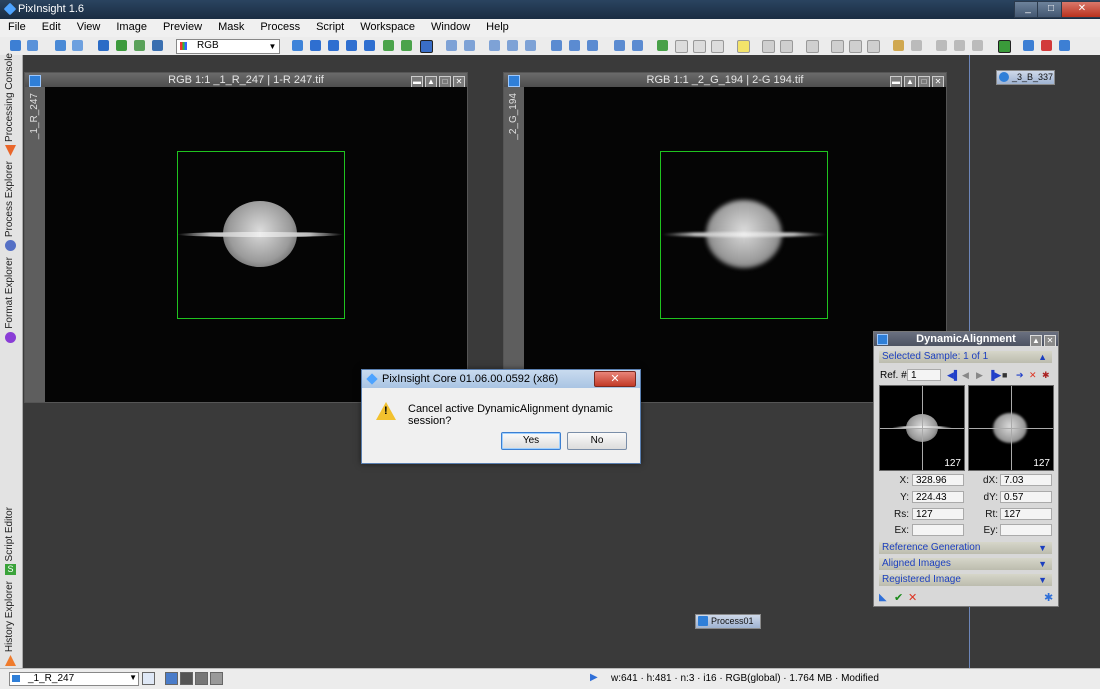 This screenshot has height=689, width=1100. What do you see at coordinates (157, 45) in the screenshot?
I see `invert-mask-icon` at bounding box center [157, 45].